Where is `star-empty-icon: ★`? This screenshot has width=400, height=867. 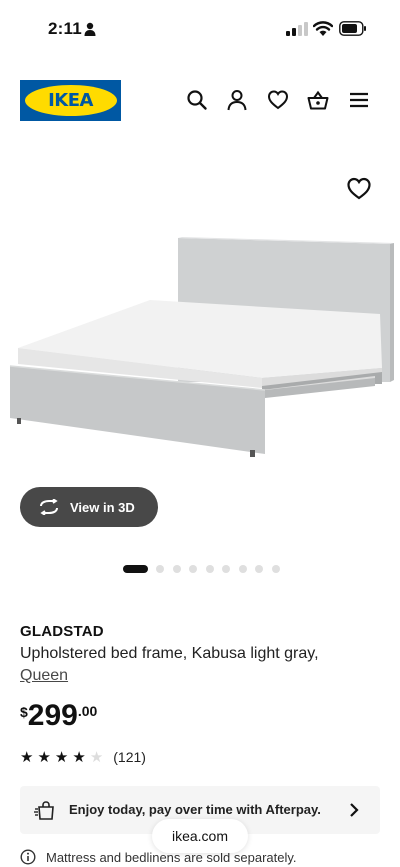 star-empty-icon: ★ is located at coordinates (96, 757).